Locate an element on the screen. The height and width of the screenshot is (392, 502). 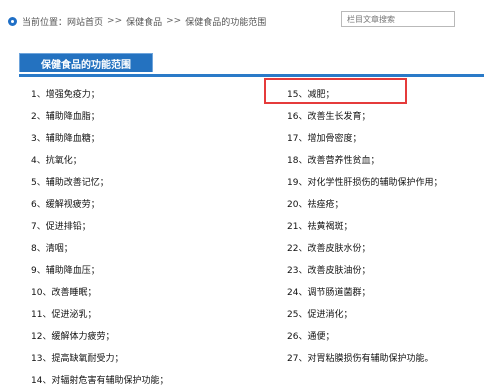
list-item: 8、清咽； is located at coordinates (52, 249).